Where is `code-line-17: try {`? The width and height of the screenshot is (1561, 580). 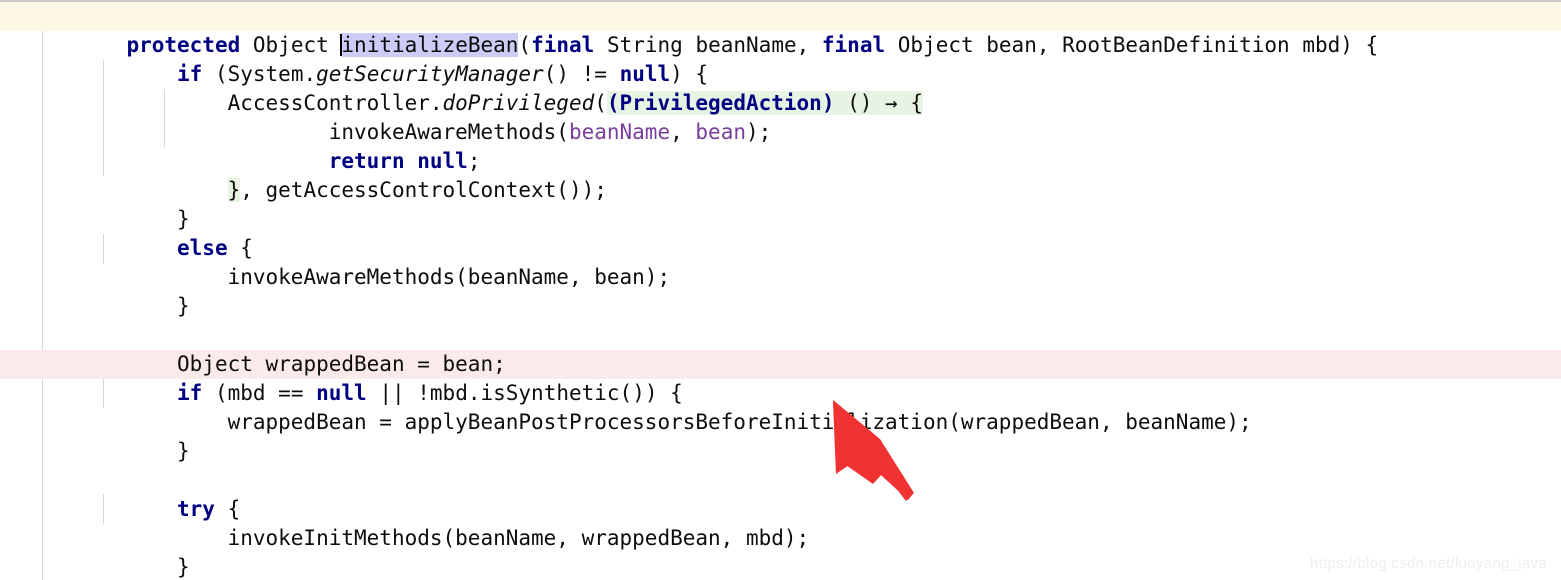
code-line-17: try { is located at coordinates (780, 493).